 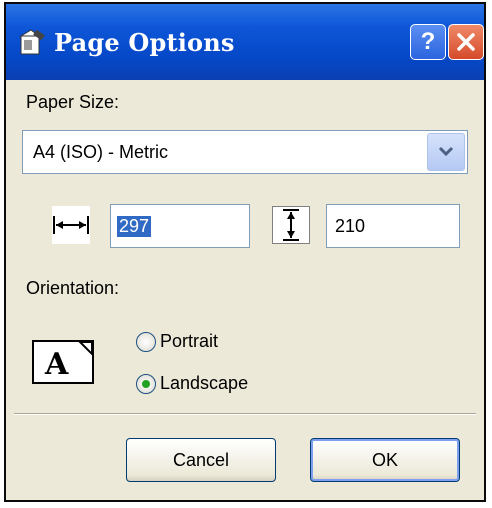 I want to click on landscape-option: Landscape, so click(x=211, y=385).